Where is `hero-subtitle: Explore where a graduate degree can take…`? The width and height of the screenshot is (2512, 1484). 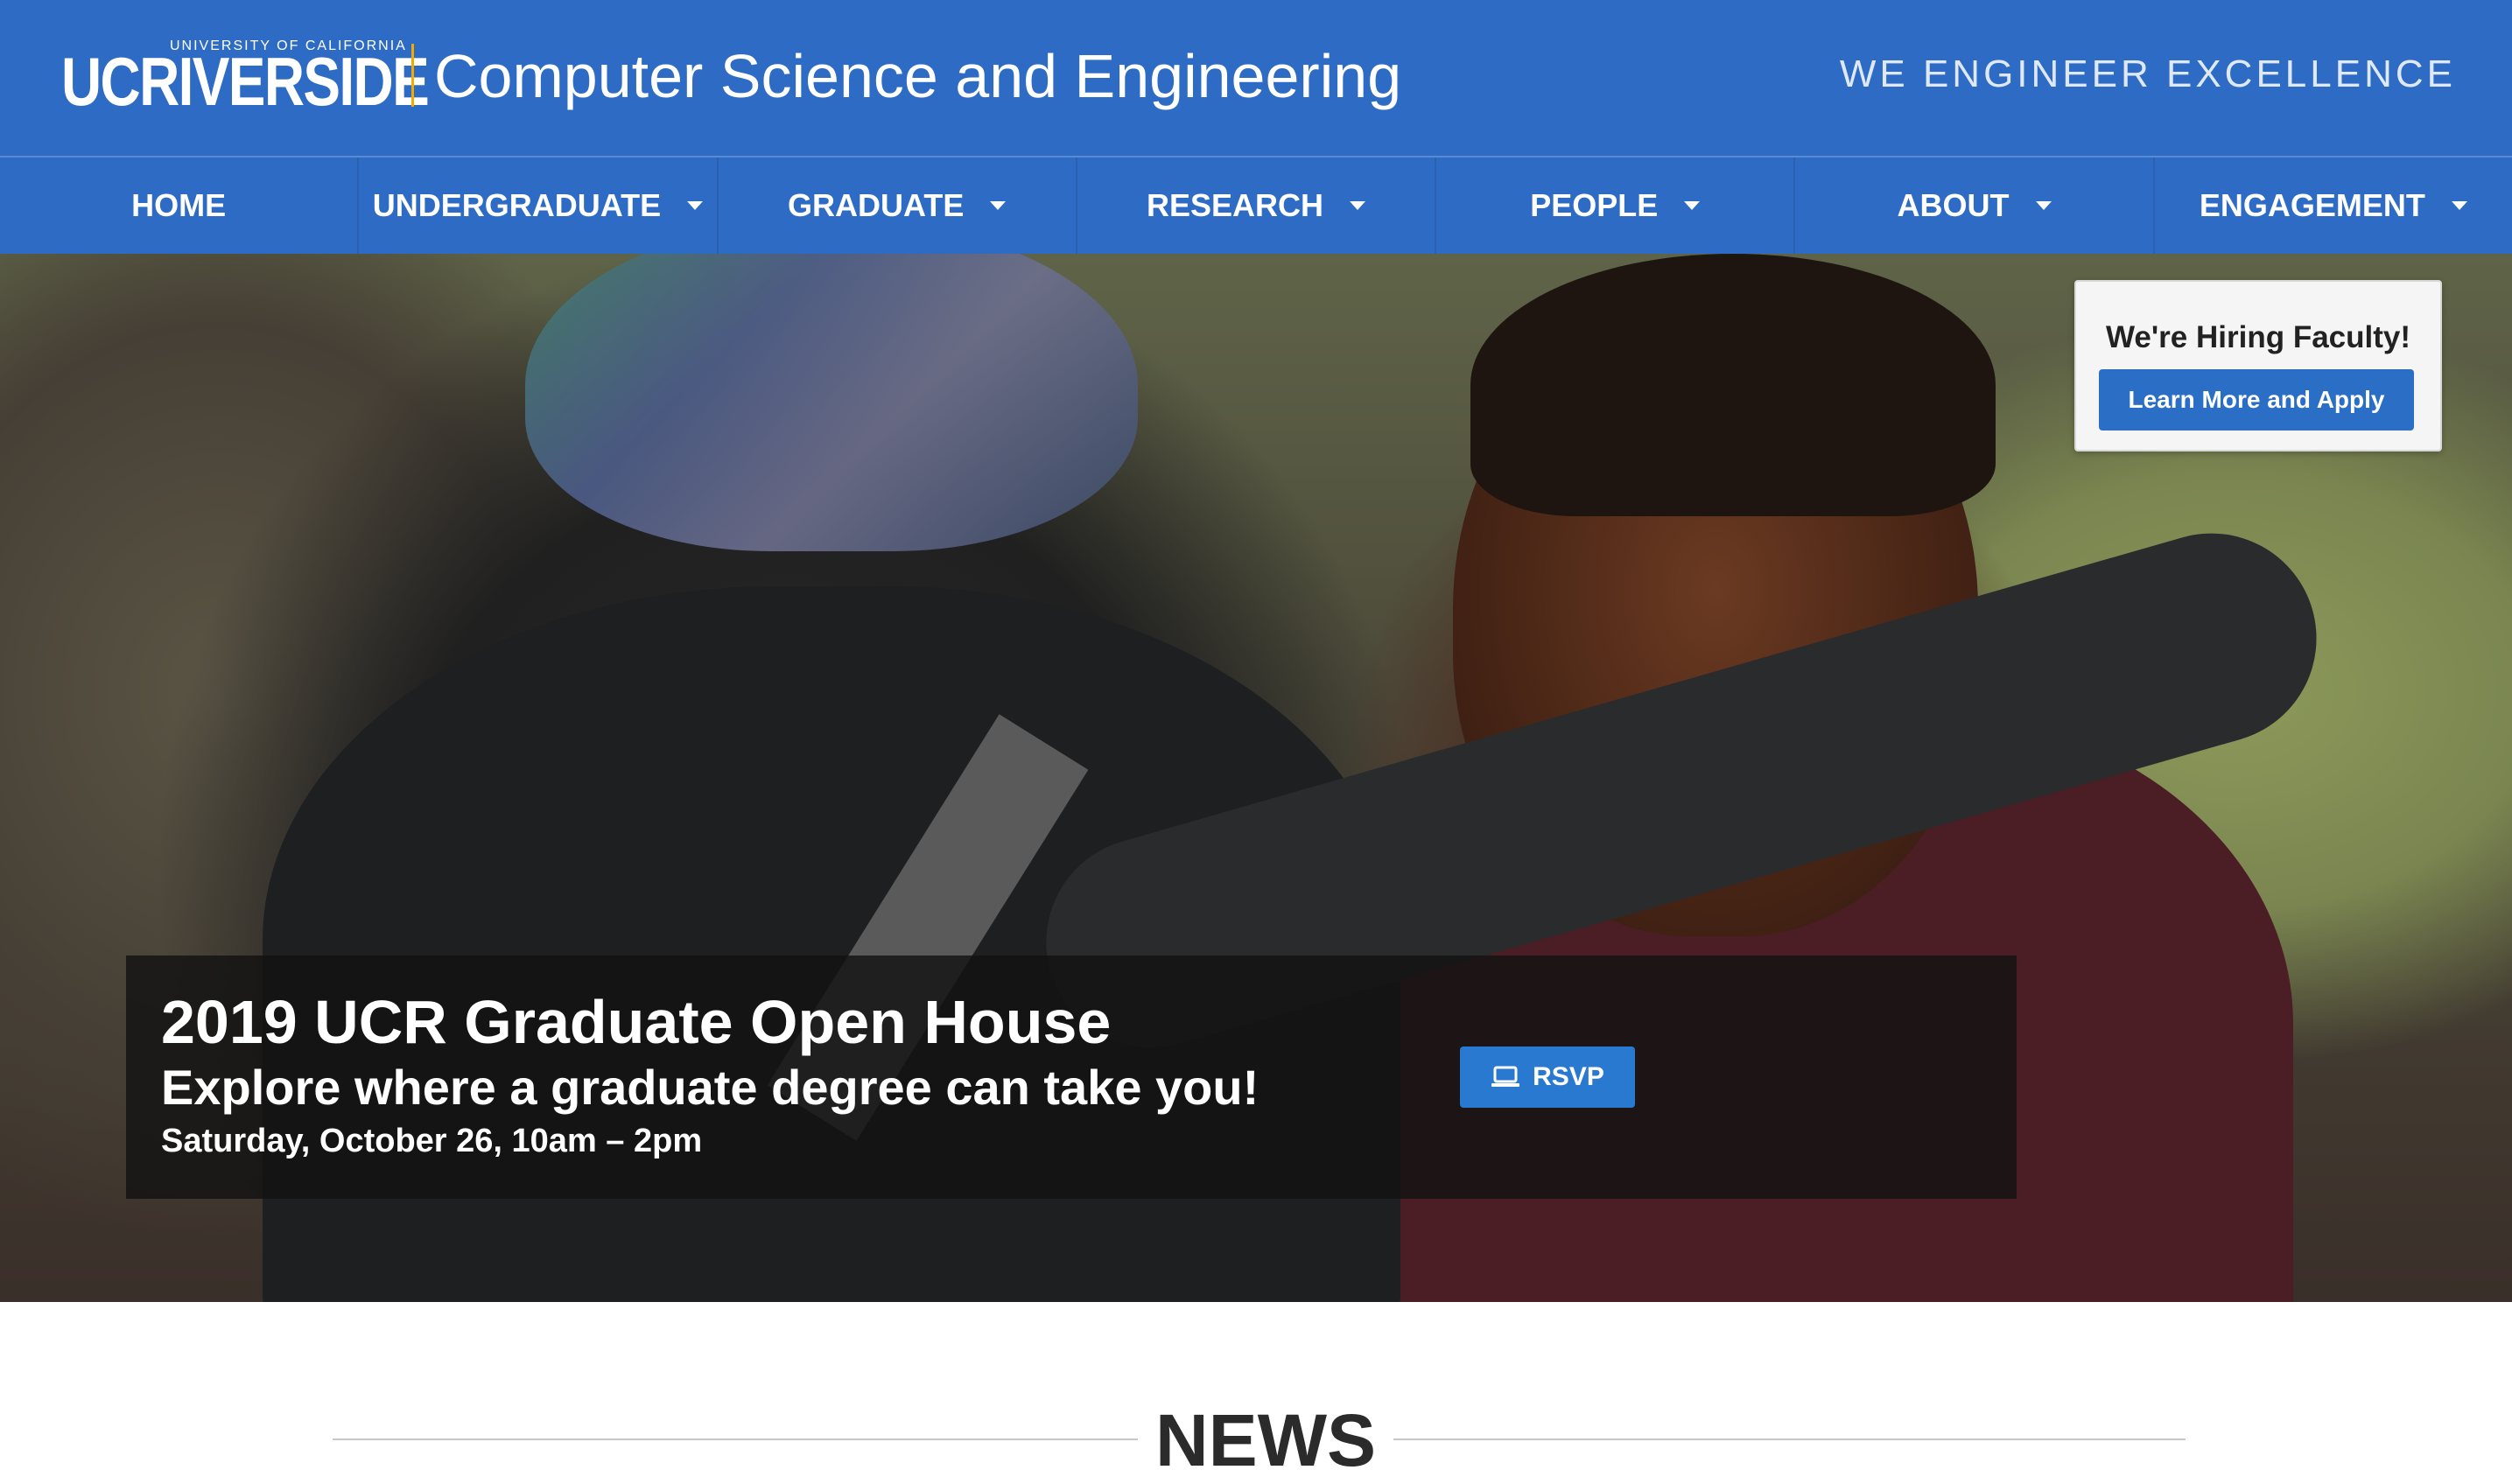 hero-subtitle: Explore where a graduate degree can take… is located at coordinates (710, 1087).